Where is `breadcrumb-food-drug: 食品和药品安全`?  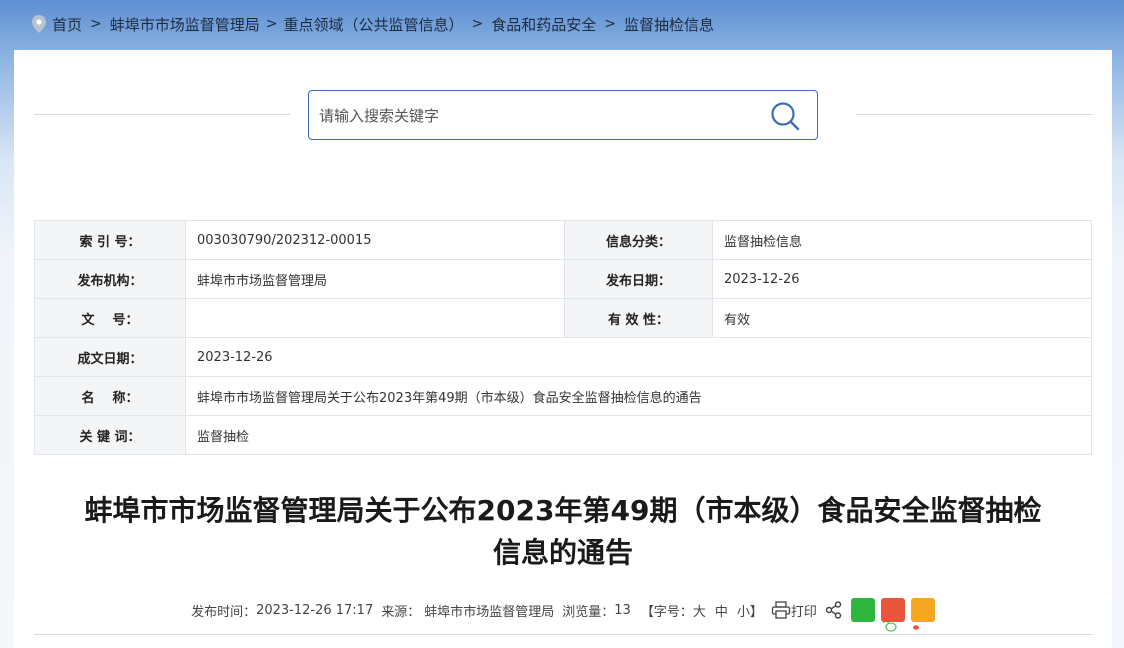
breadcrumb-food-drug: 食品和药品安全 is located at coordinates (543, 24).